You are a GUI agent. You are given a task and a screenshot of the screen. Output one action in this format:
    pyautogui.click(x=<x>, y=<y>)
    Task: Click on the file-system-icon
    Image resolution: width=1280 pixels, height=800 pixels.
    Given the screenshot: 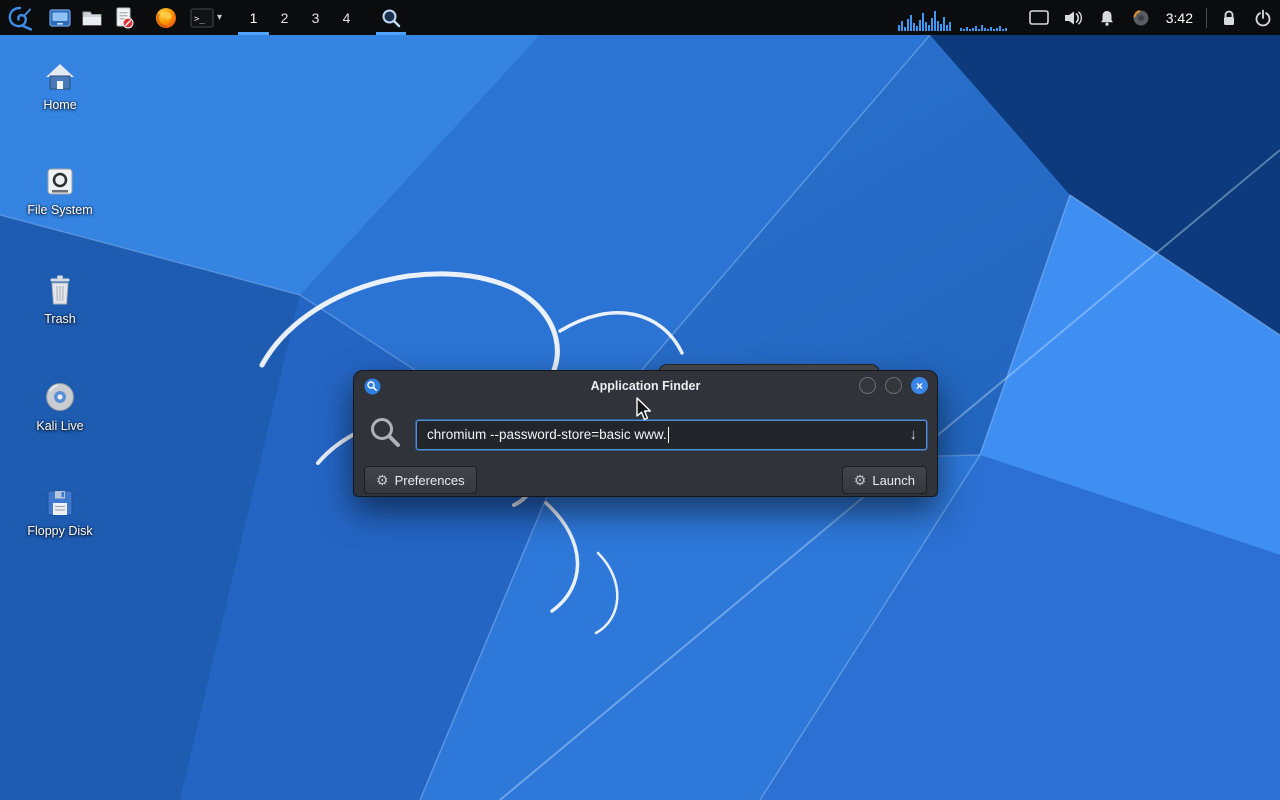 What is the action you would take?
    pyautogui.click(x=60, y=181)
    